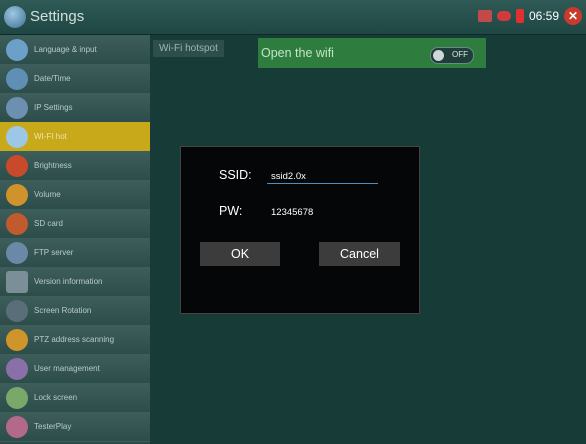  I want to click on sidebar-item-version-information: Version information, so click(75, 282).